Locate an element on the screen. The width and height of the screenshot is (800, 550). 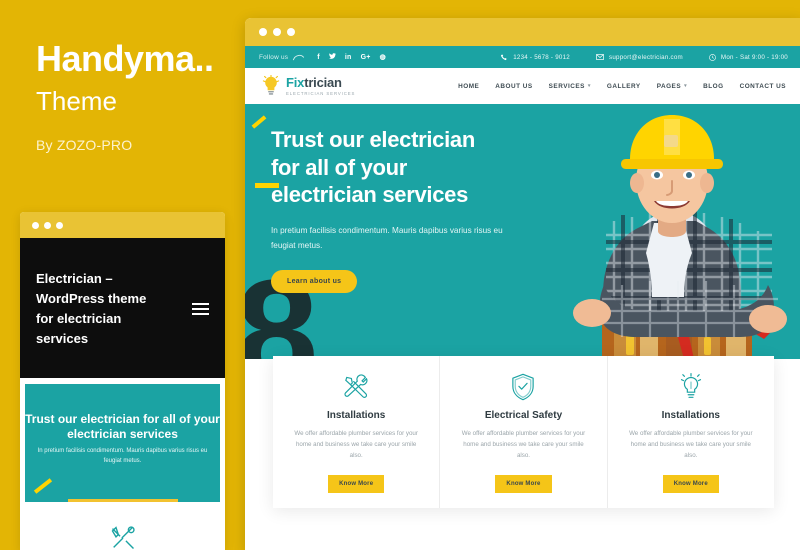
twitter-icon is located at coordinates (332, 57).